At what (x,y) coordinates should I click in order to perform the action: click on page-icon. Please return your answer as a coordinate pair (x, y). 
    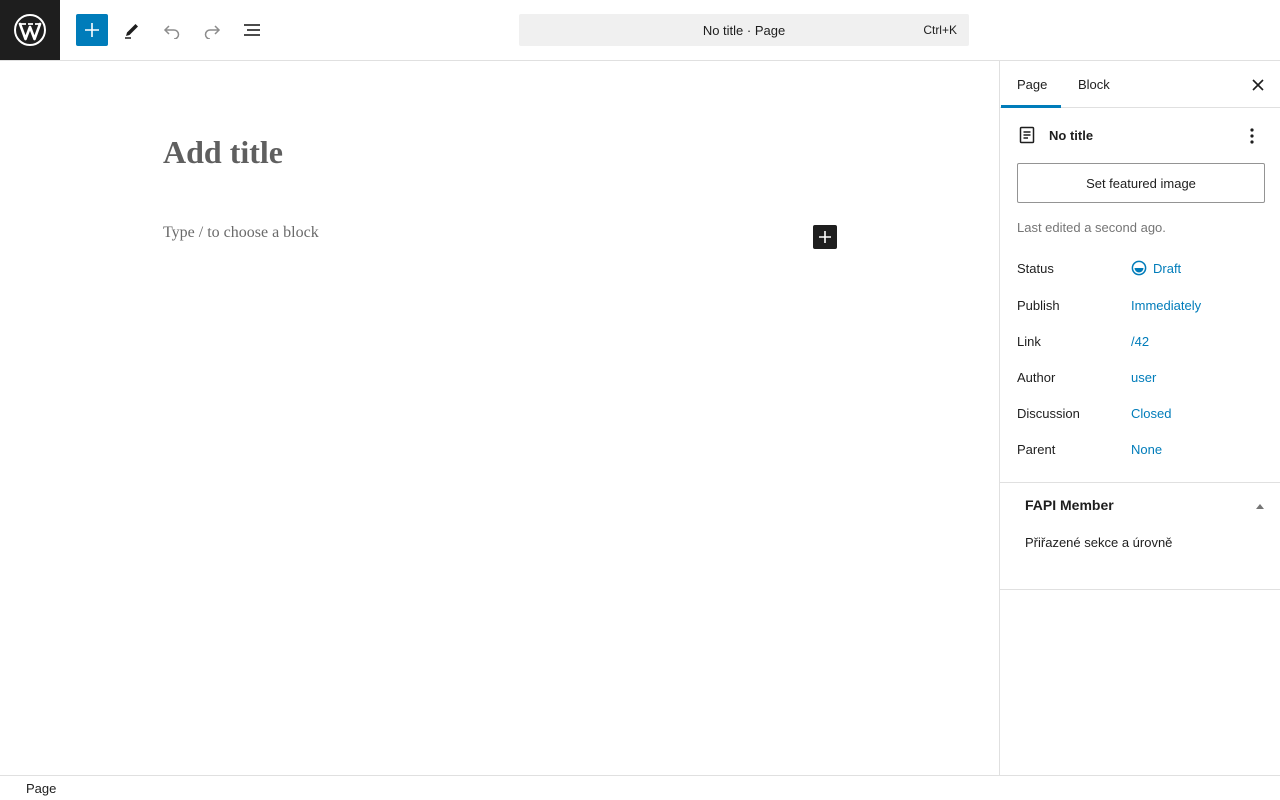
    Looking at the image, I should click on (1027, 135).